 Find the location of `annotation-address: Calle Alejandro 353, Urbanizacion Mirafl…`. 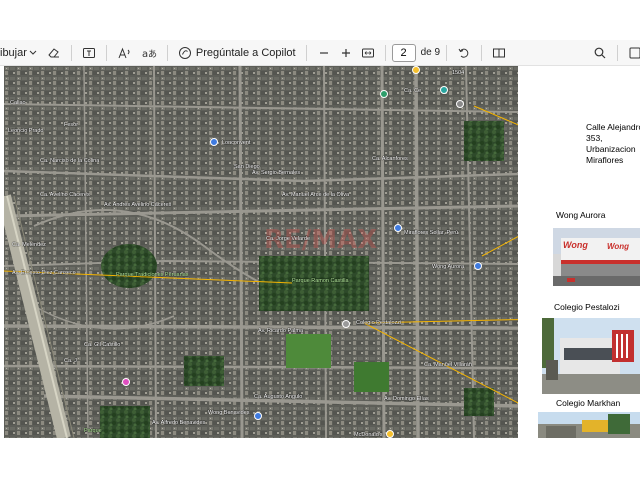

annotation-address: Calle Alejandro 353, Urbanizacion Mirafl… is located at coordinates (613, 144).